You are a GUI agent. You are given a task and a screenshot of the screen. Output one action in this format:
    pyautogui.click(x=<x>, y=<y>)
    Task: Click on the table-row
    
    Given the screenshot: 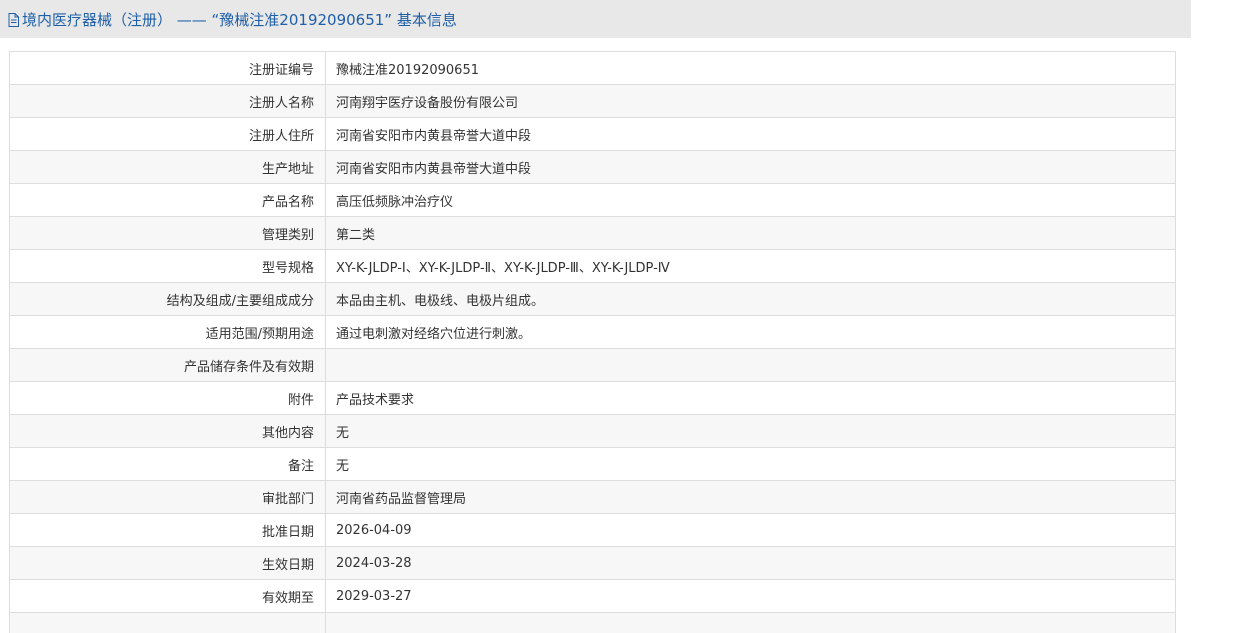 What is the action you would take?
    pyautogui.click(x=592, y=622)
    